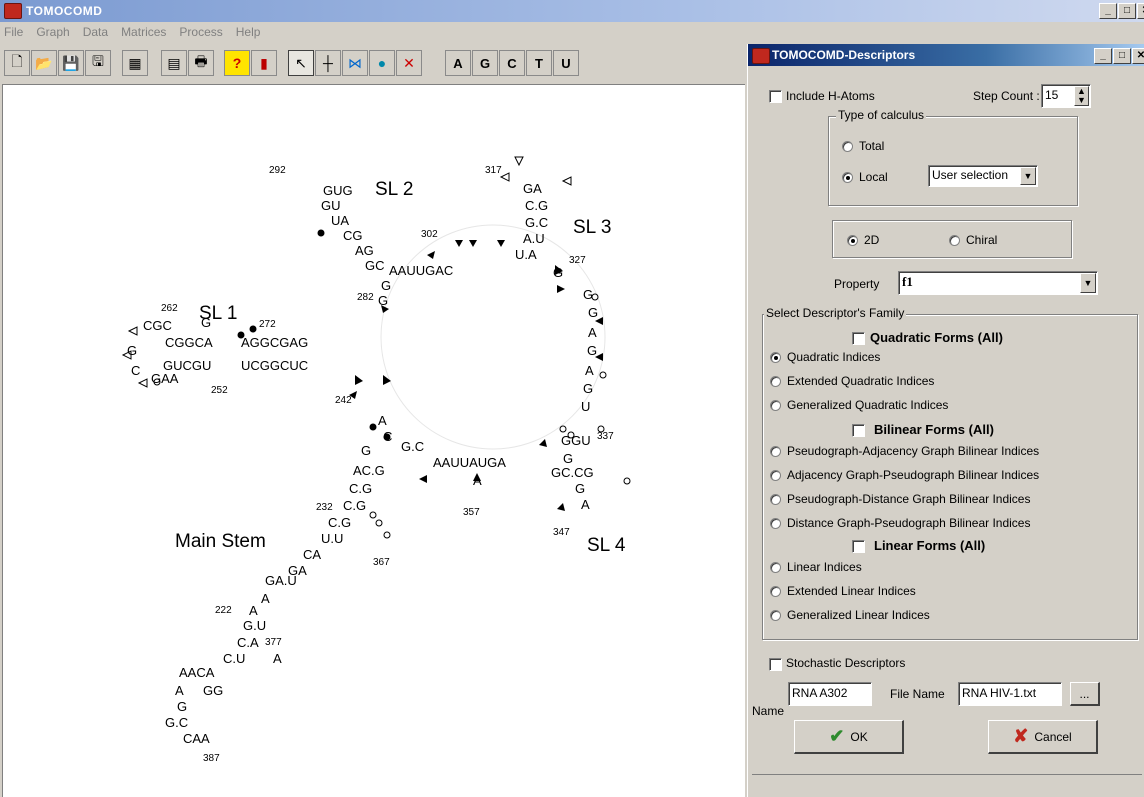  What do you see at coordinates (409, 63) in the screenshot?
I see `delete-icon: ✕` at bounding box center [409, 63].